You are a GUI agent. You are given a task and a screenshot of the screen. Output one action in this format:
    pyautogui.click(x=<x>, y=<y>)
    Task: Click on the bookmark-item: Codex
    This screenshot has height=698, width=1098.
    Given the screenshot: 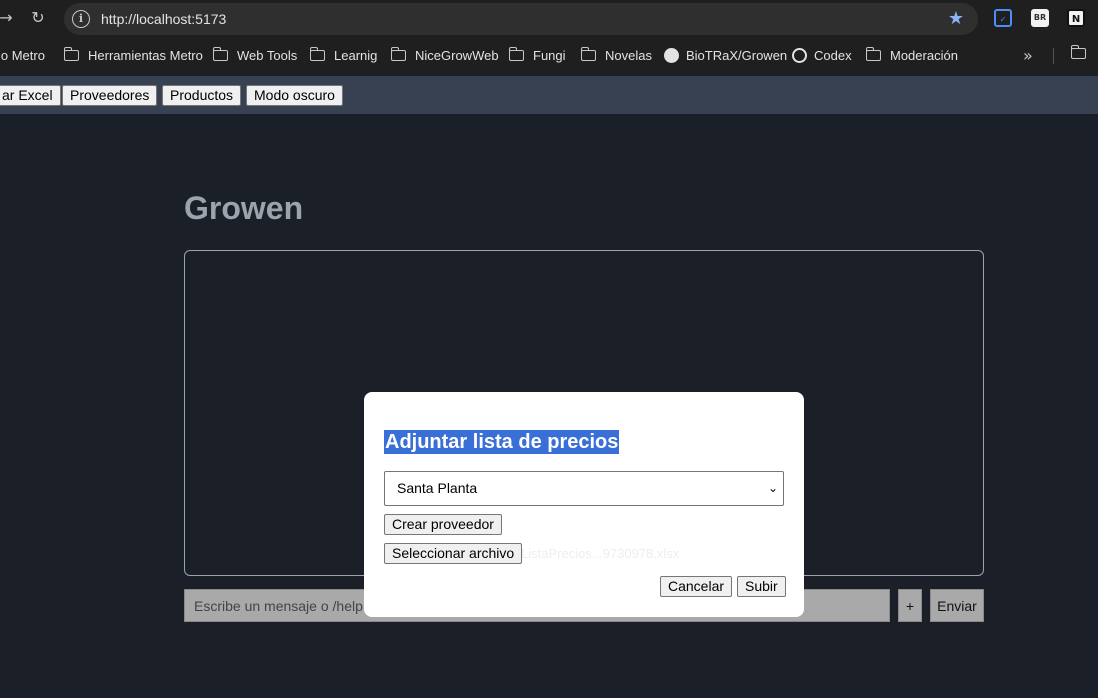 What is the action you would take?
    pyautogui.click(x=822, y=55)
    